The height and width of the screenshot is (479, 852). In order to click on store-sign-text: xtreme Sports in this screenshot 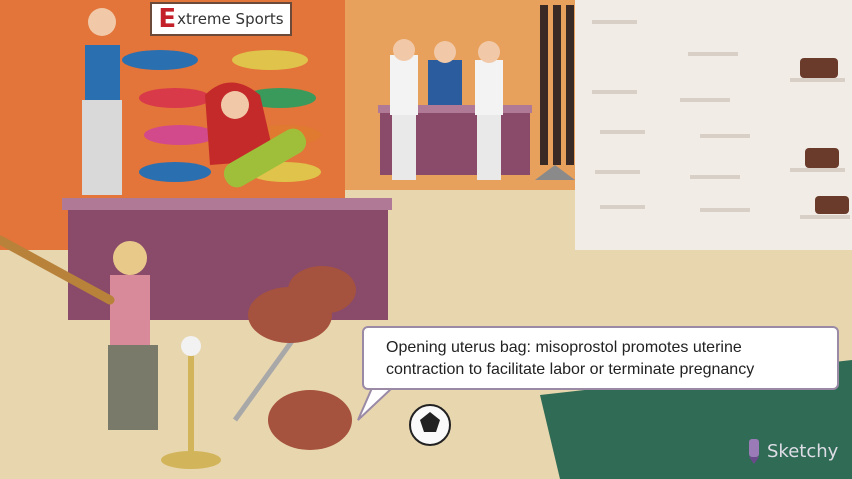, I will do `click(230, 19)`.